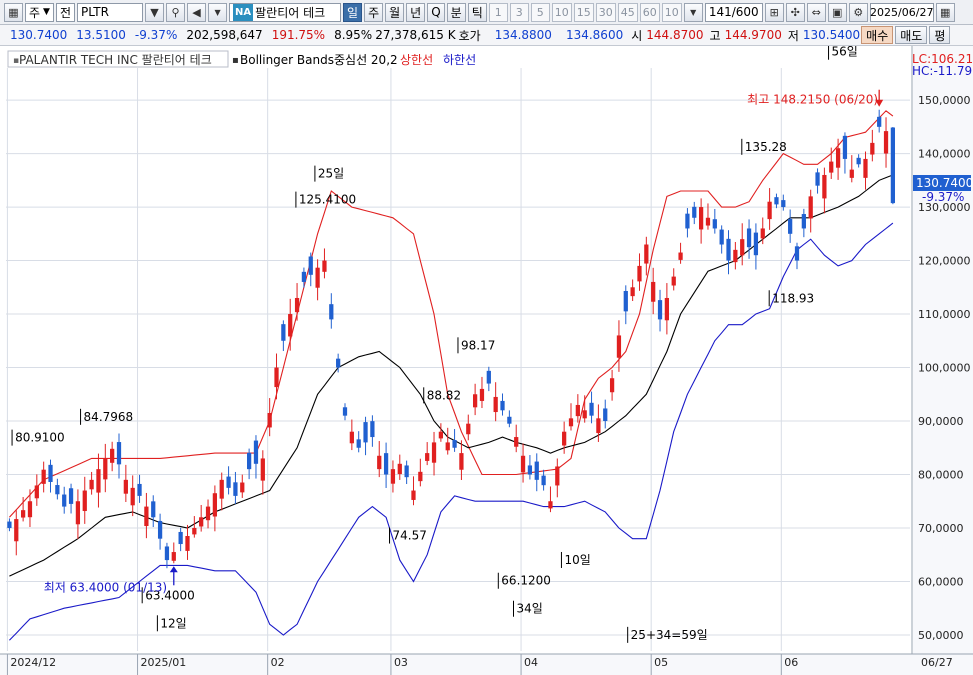 The width and height of the screenshot is (973, 675). What do you see at coordinates (285, 12) in the screenshot?
I see `stock-name-box: NA 팔란티어 테크` at bounding box center [285, 12].